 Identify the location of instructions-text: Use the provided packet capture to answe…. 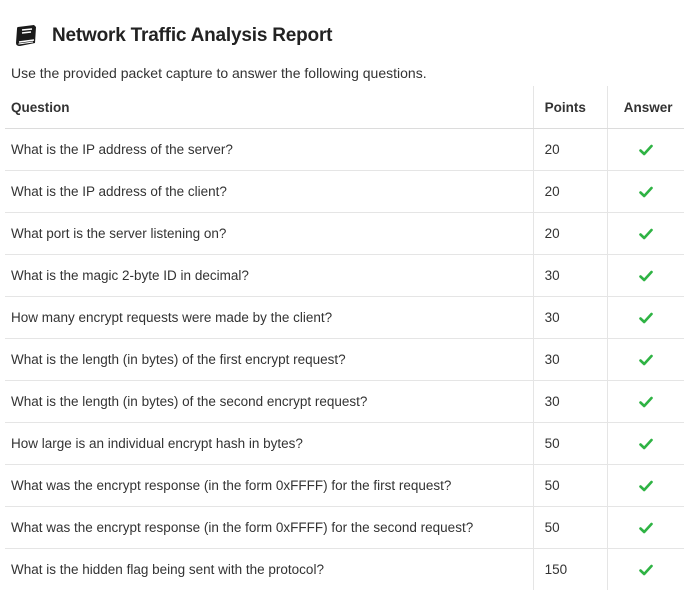
(219, 73).